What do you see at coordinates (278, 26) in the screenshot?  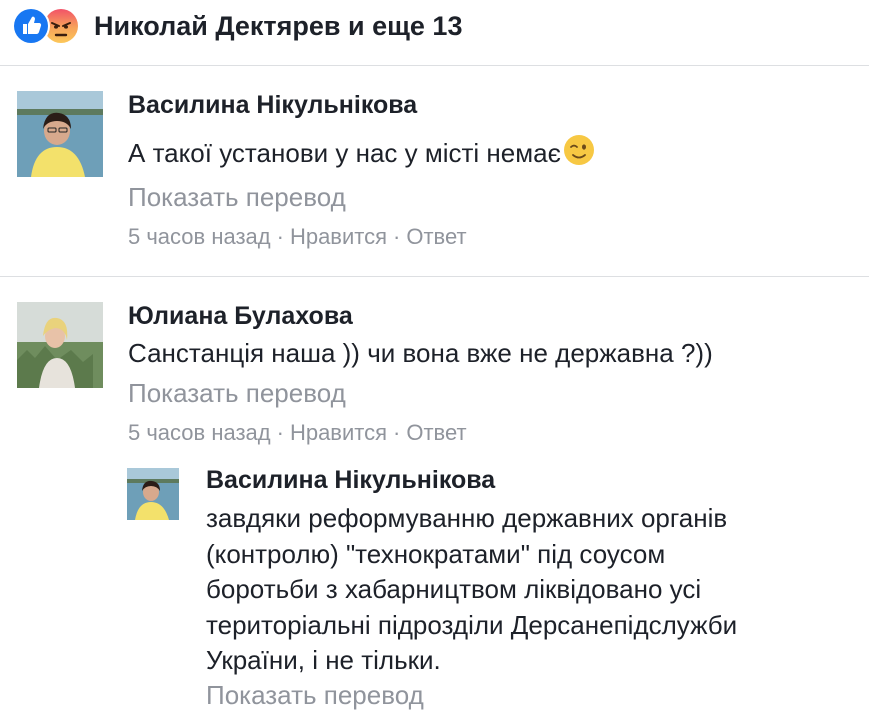 I see `reactions-summary-text: Николай Дектярев и еще 13` at bounding box center [278, 26].